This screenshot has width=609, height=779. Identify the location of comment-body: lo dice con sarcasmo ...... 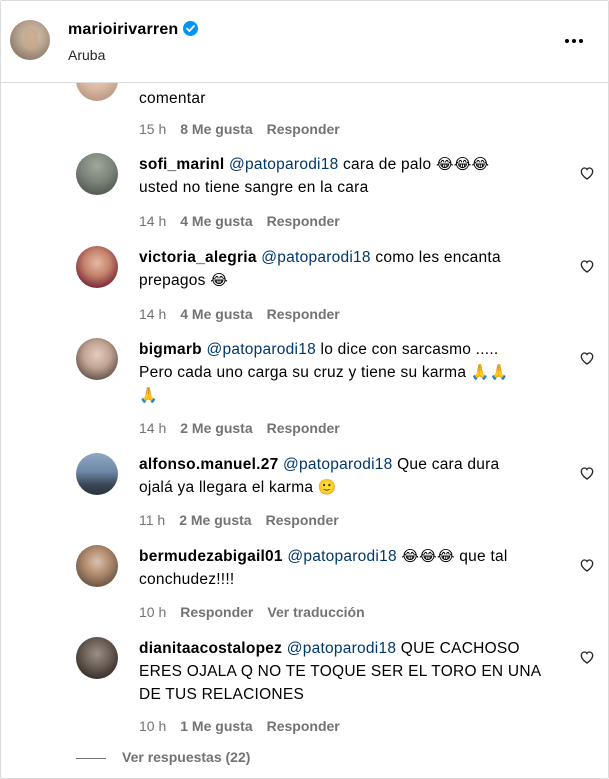
(407, 349).